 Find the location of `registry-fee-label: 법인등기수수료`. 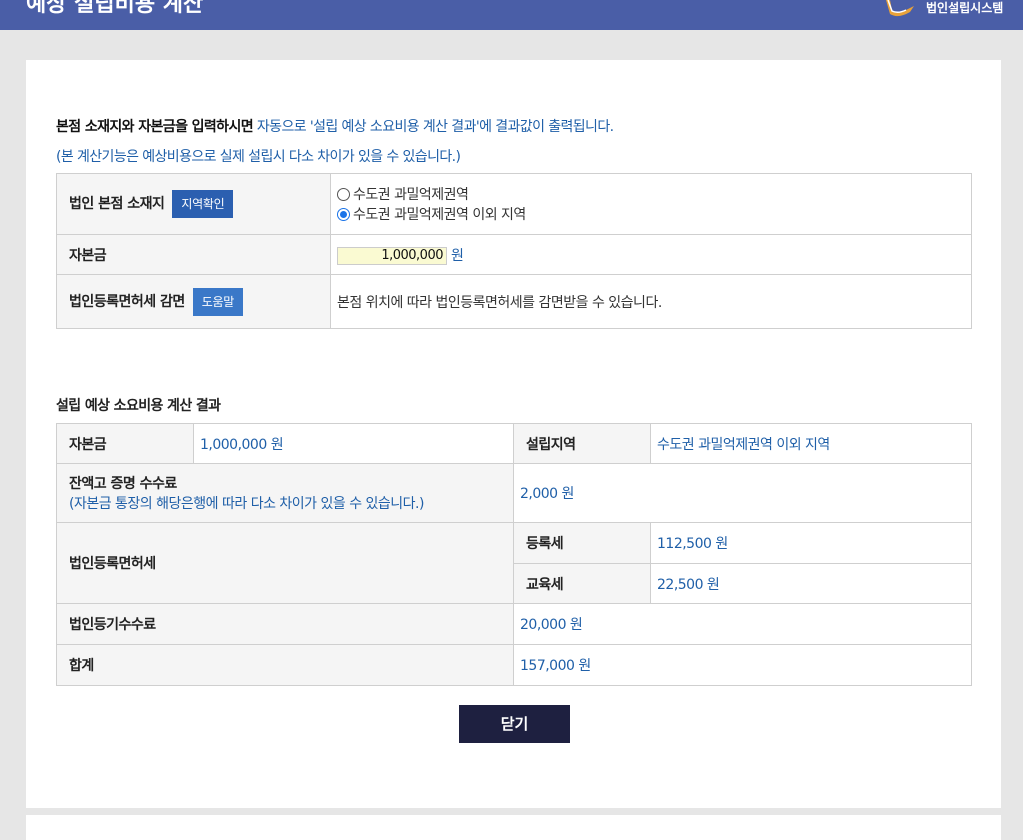

registry-fee-label: 법인등기수수료 is located at coordinates (285, 624).